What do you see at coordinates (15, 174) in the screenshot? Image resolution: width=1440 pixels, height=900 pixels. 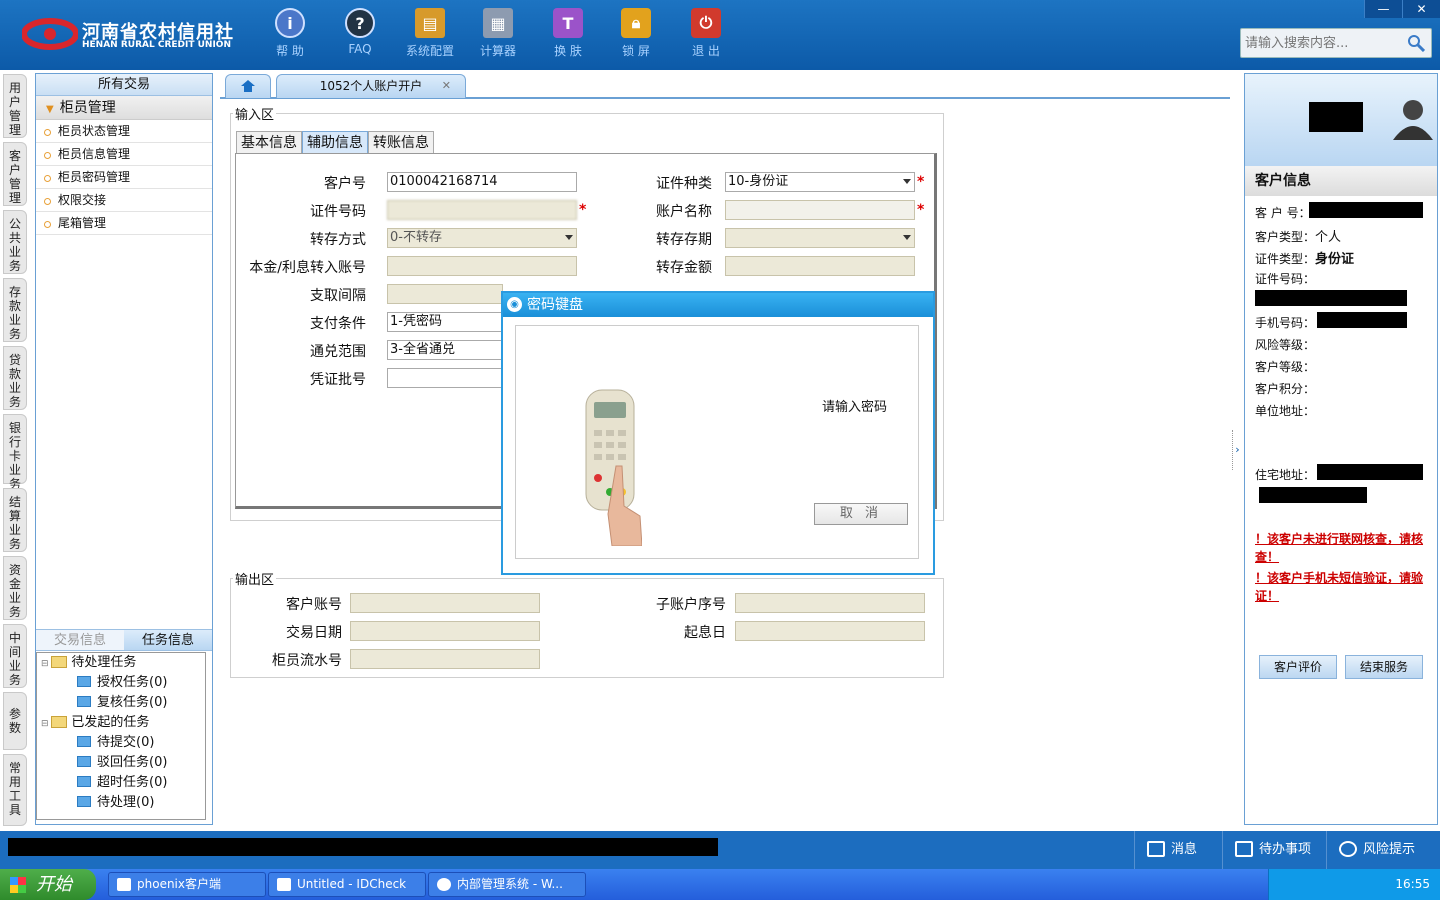 I see `vtab-customer-management: 客户管理` at bounding box center [15, 174].